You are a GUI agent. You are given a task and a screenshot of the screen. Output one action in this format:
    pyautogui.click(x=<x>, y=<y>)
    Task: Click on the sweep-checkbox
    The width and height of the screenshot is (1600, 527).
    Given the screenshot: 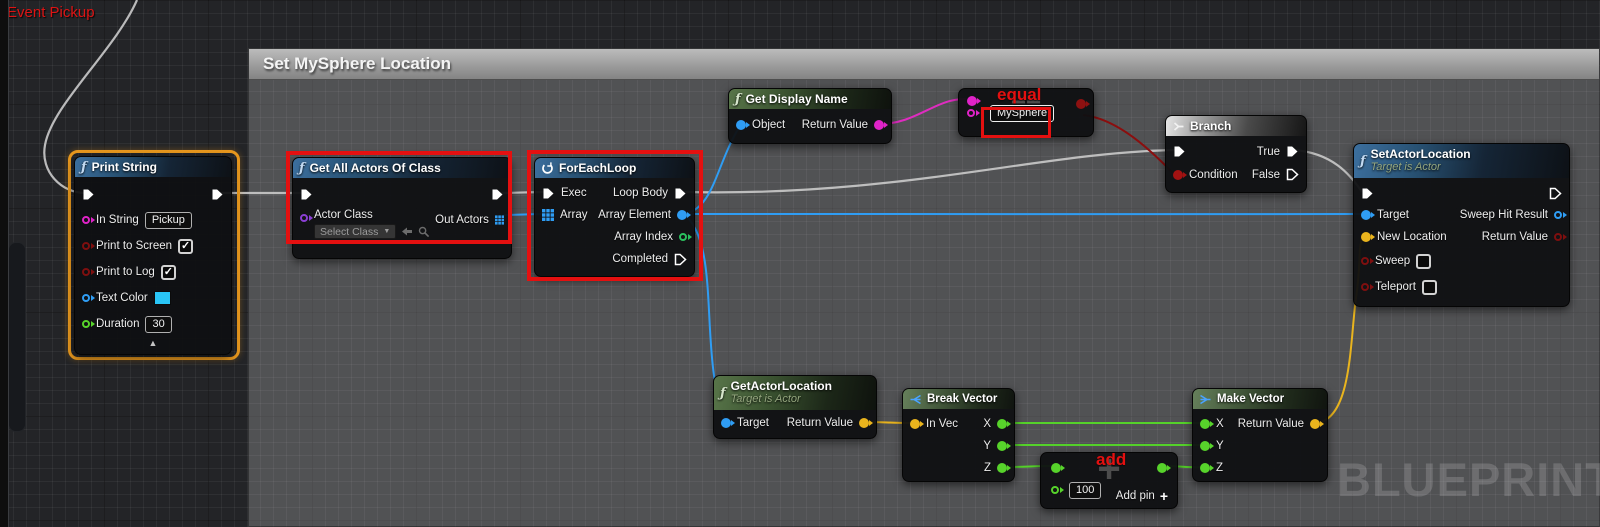 What is the action you would take?
    pyautogui.click(x=1424, y=261)
    